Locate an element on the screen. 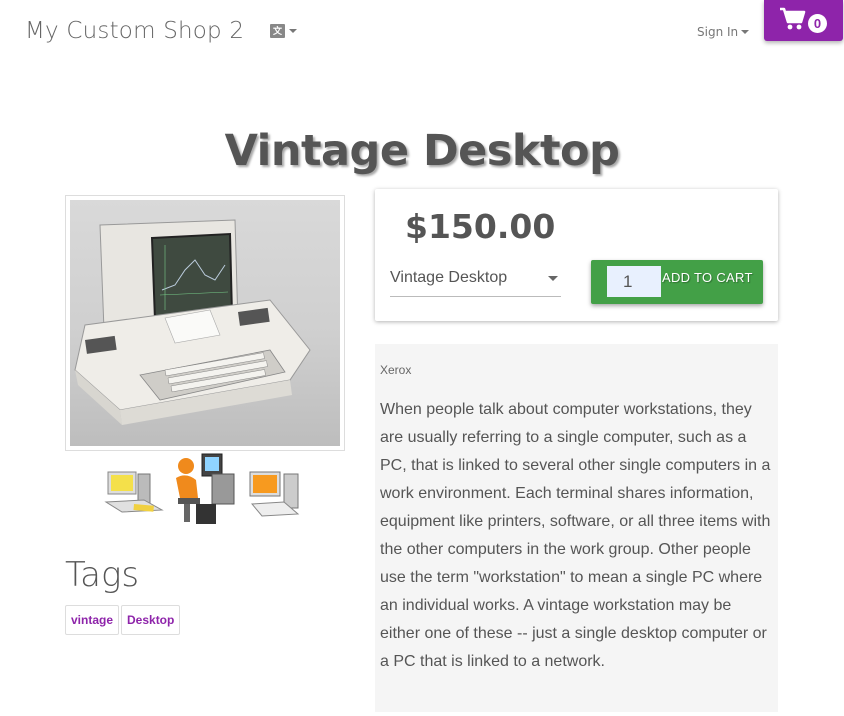  sign-in-menu: Sign In is located at coordinates (723, 32).